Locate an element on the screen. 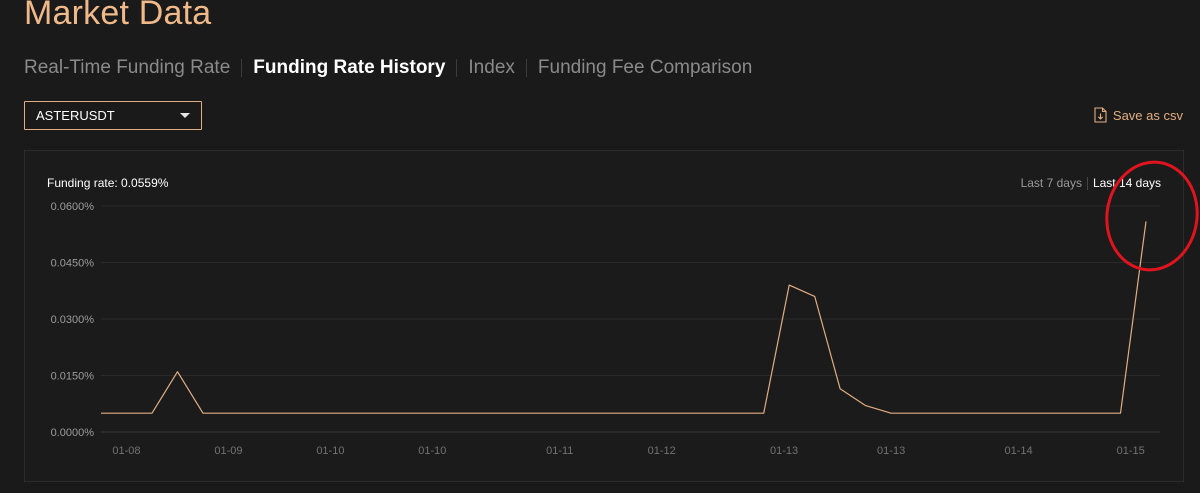 Image resolution: width=1200 pixels, height=493 pixels. red-annotation-circle is located at coordinates (1152, 216).